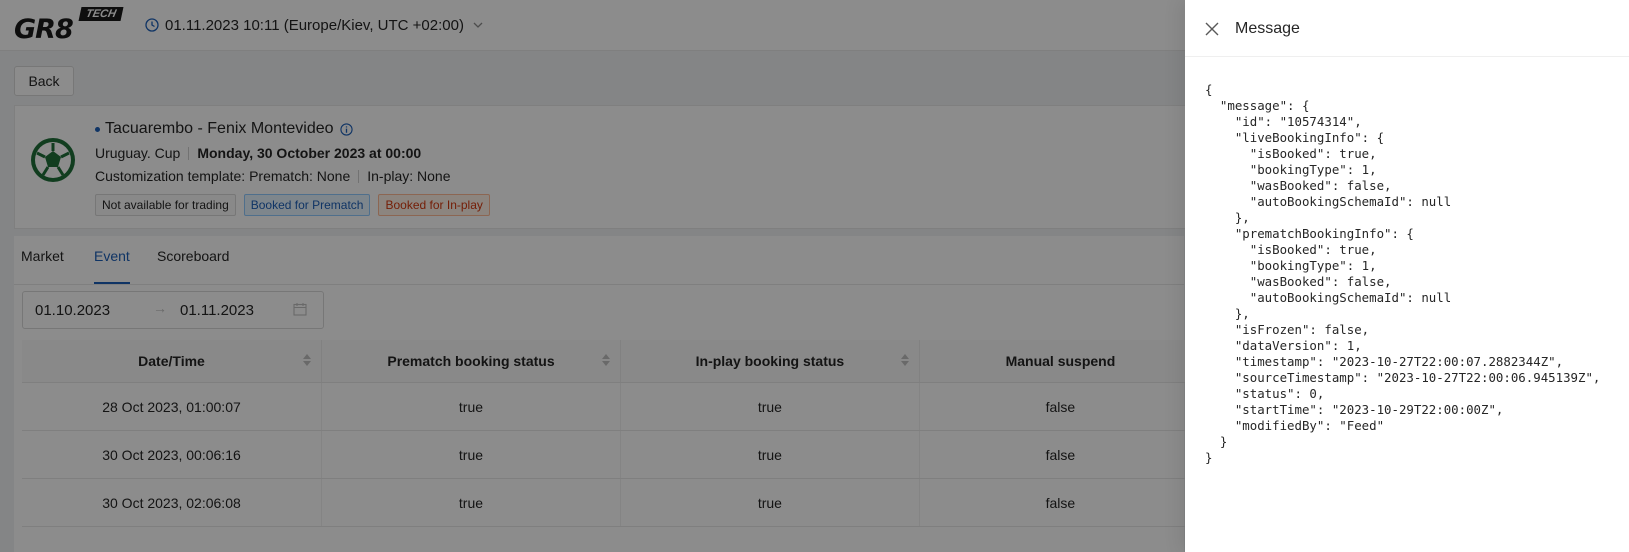  What do you see at coordinates (1283, 121) in the screenshot?
I see `json-line: "id": "10574314",` at bounding box center [1283, 121].